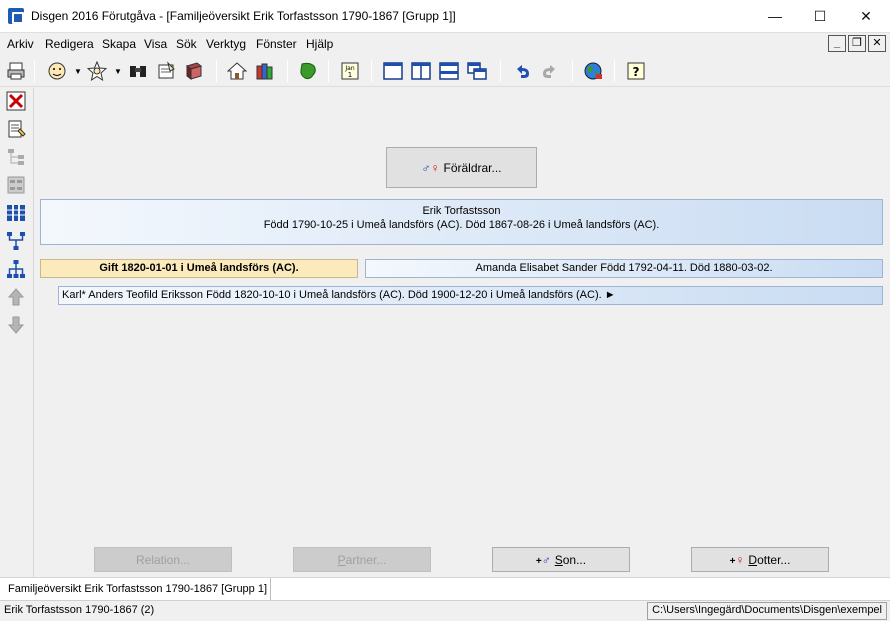  What do you see at coordinates (97, 71) in the screenshot?
I see `person-star-icon` at bounding box center [97, 71].